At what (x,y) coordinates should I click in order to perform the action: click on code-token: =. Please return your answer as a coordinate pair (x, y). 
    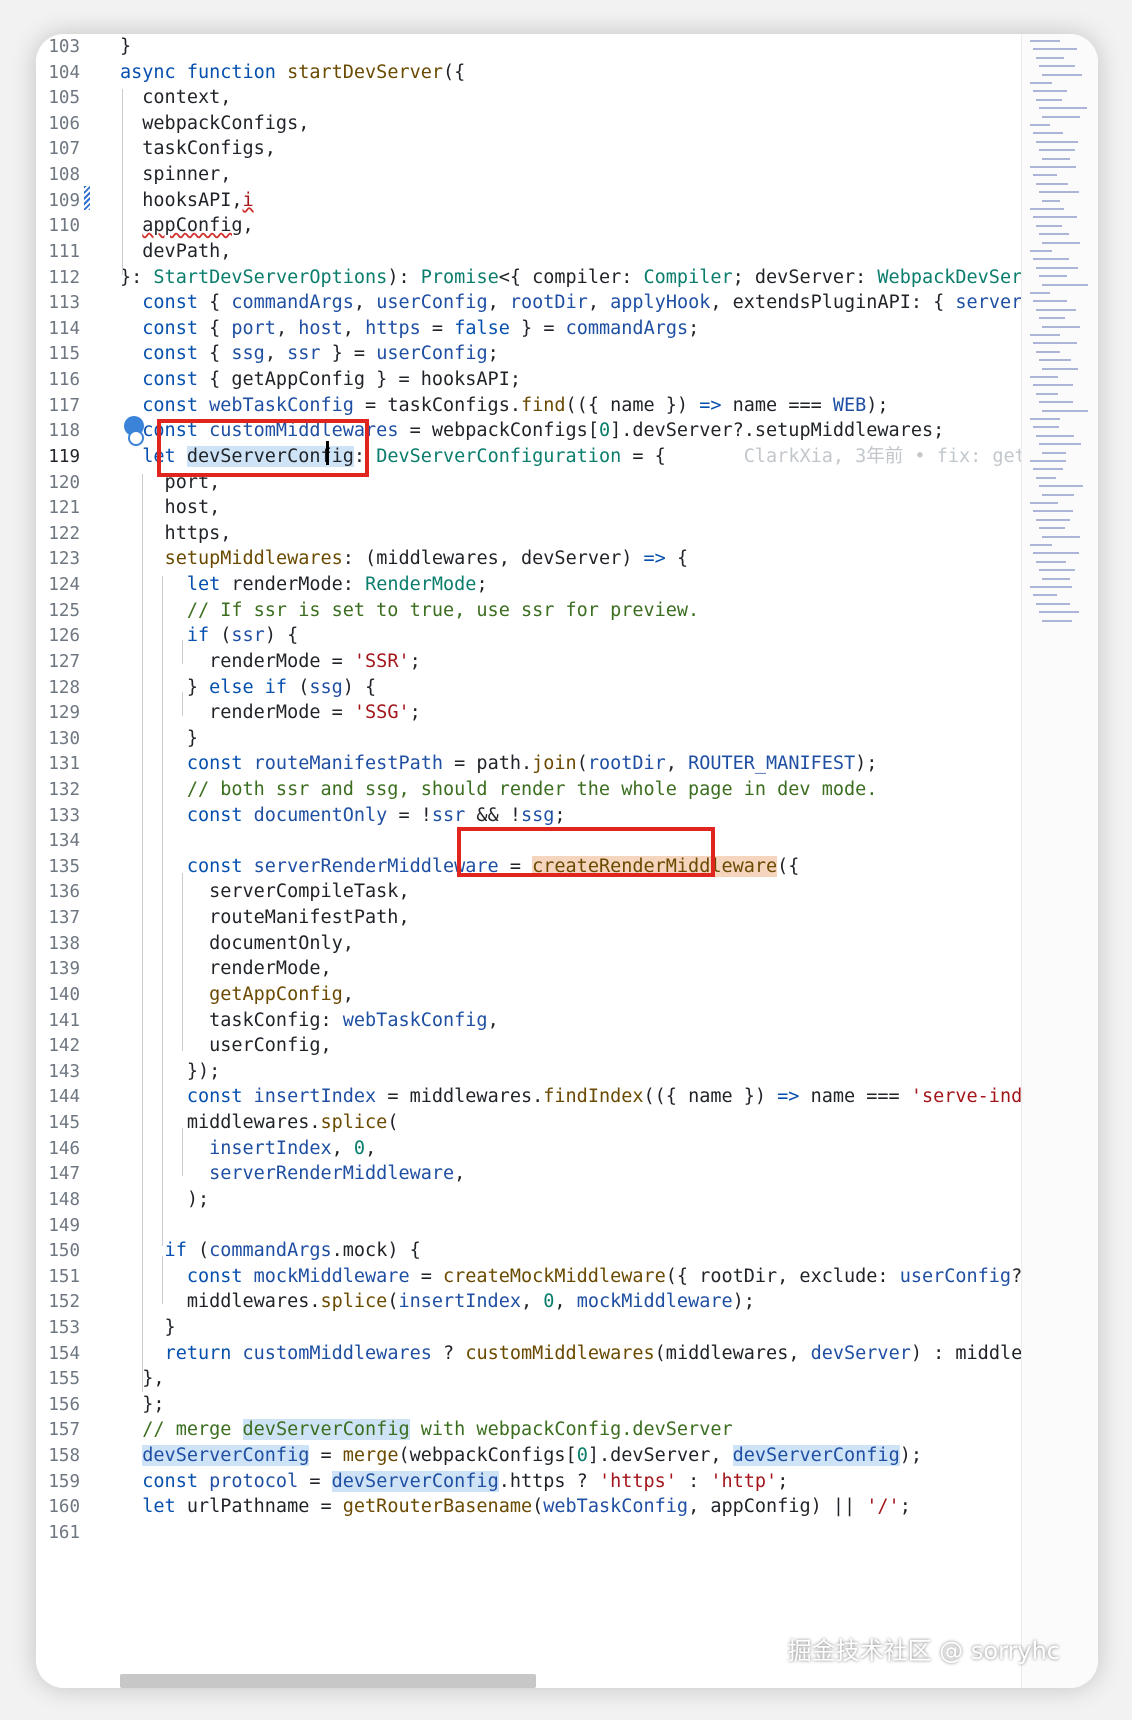
    Looking at the image, I should click on (326, 1456).